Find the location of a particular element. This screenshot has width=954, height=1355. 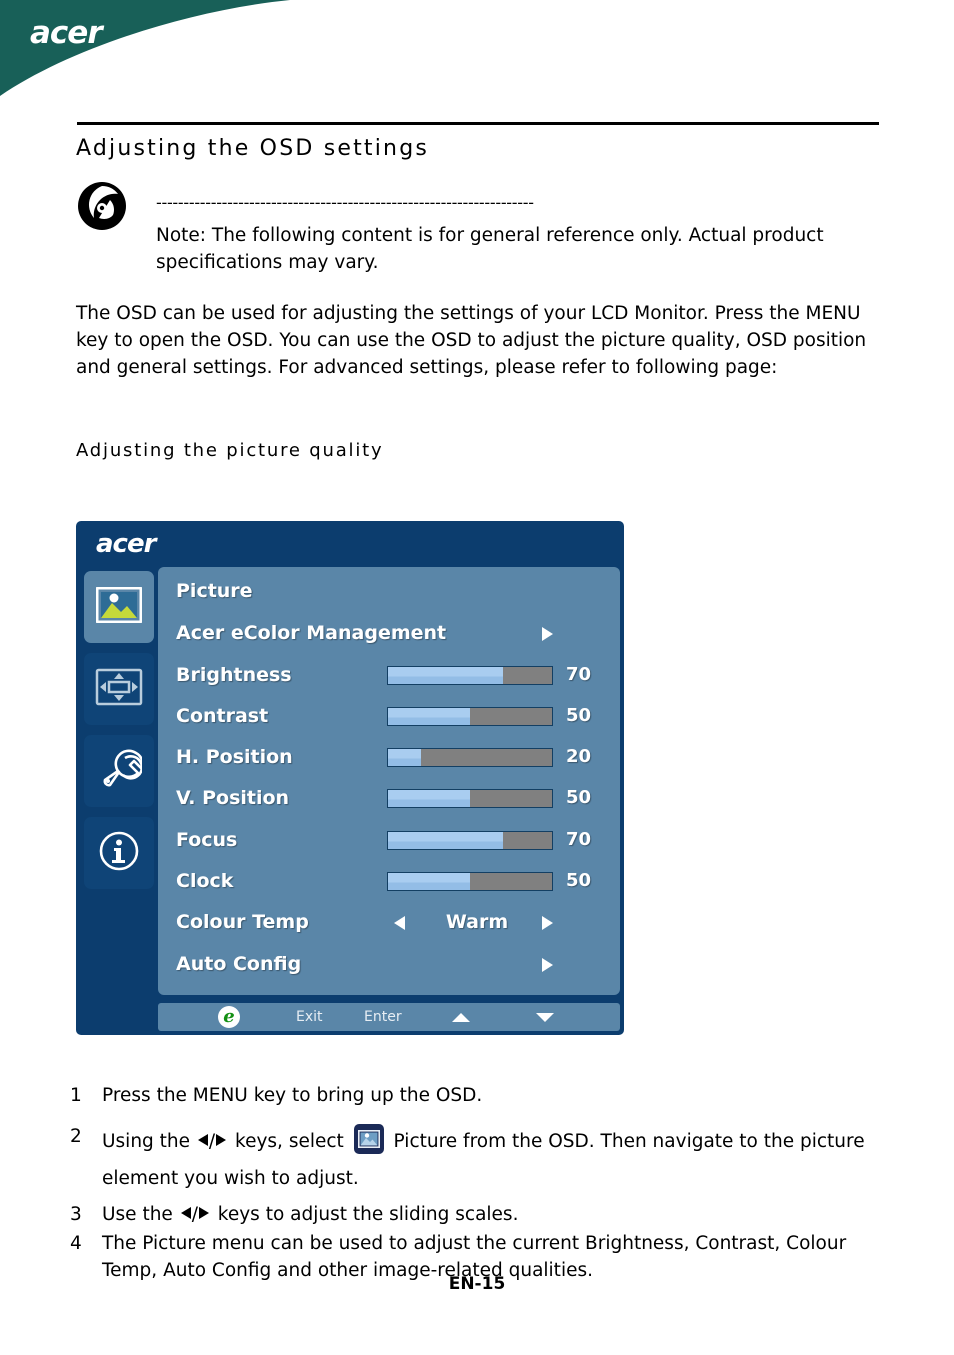

osd-row-ecolor: Acer eColor Management is located at coordinates (389, 633).